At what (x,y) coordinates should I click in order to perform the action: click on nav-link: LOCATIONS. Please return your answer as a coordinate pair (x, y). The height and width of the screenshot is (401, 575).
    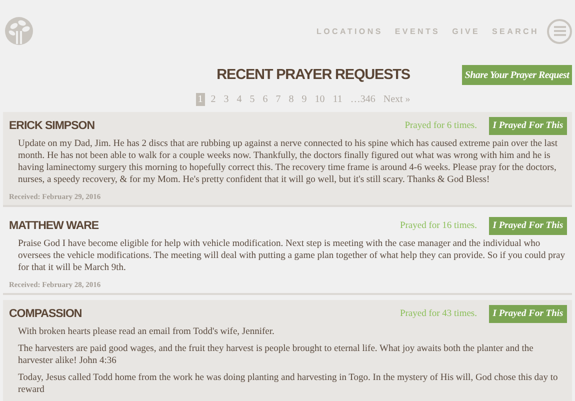
    Looking at the image, I should click on (349, 31).